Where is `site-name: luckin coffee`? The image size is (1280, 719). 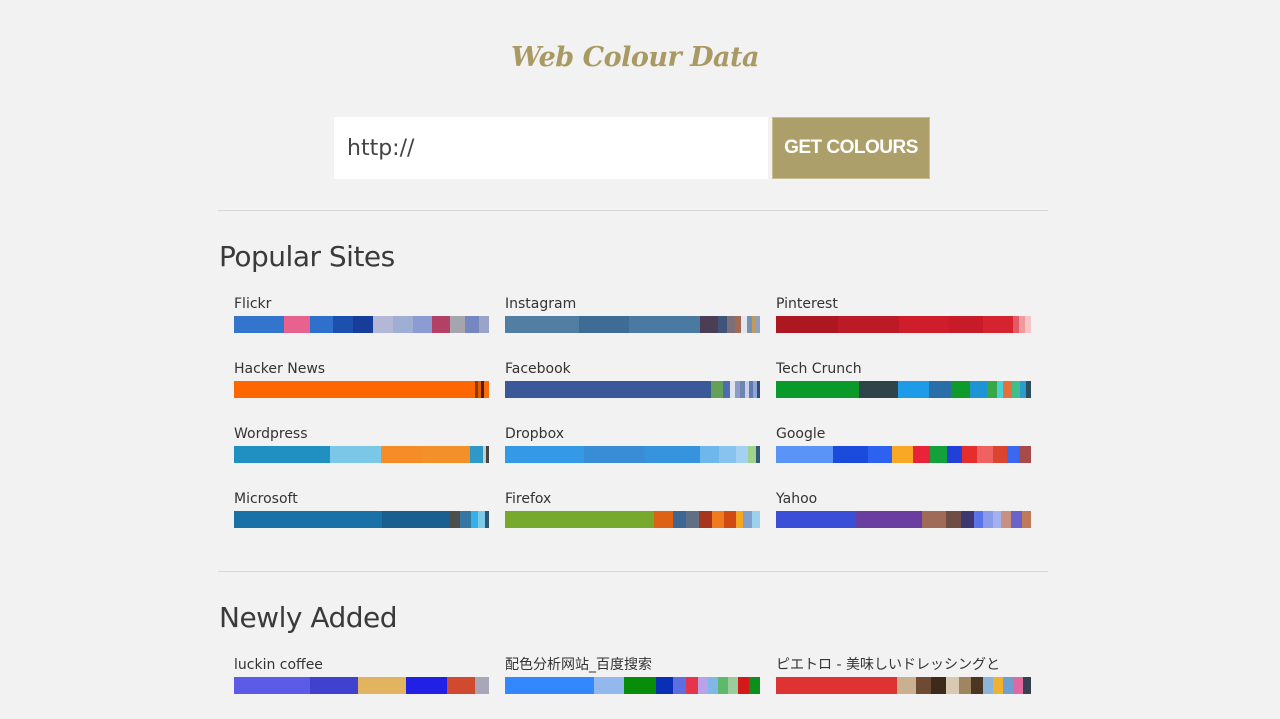
site-name: luckin coffee is located at coordinates (278, 665).